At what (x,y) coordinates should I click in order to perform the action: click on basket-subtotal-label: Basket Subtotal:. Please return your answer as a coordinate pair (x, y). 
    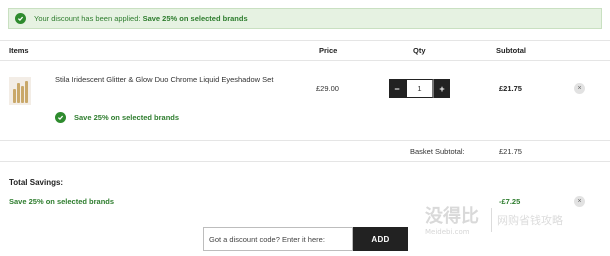
    Looking at the image, I should click on (437, 151).